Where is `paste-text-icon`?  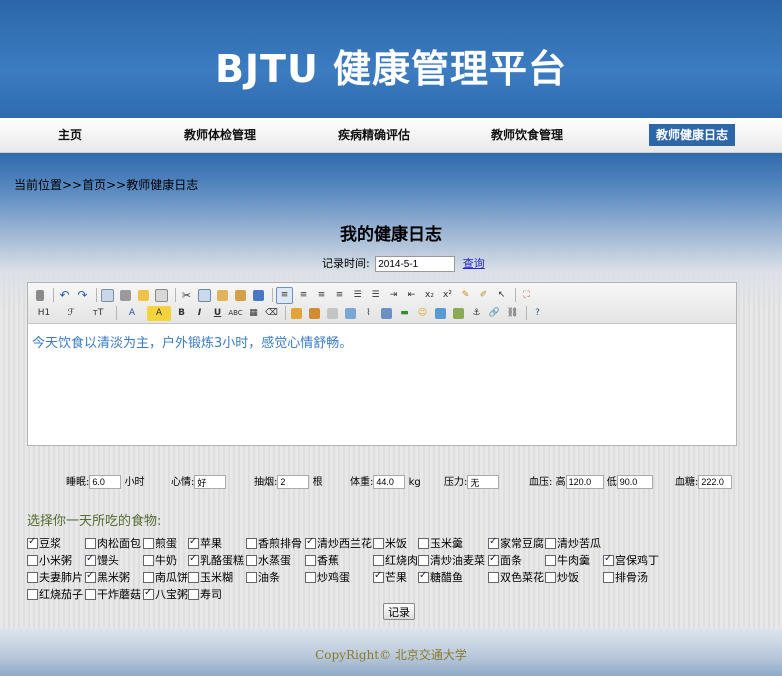
paste-text-icon is located at coordinates (240, 295).